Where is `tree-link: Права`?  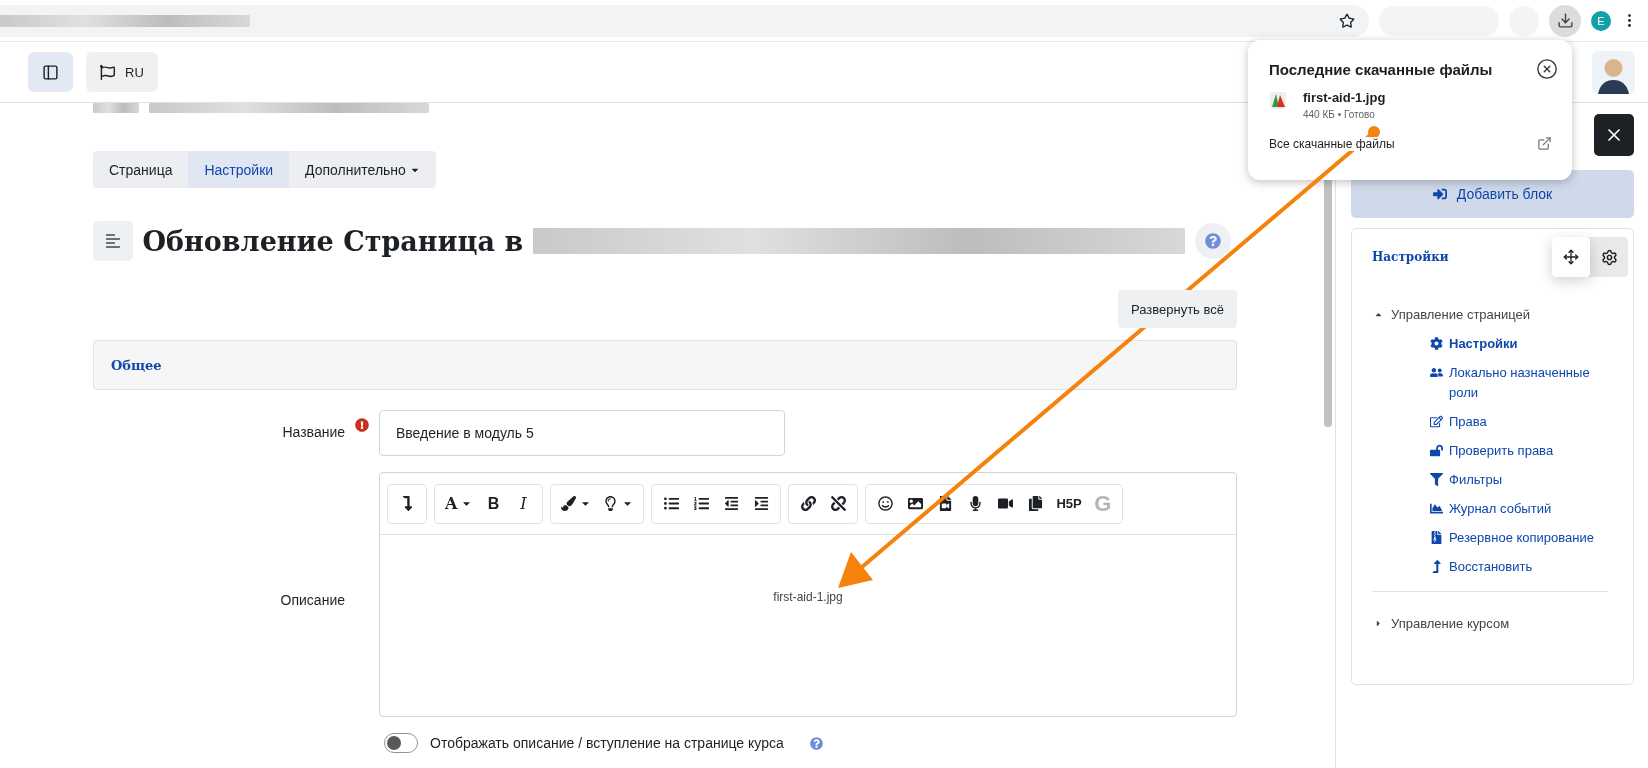
tree-link: Права is located at coordinates (1468, 422).